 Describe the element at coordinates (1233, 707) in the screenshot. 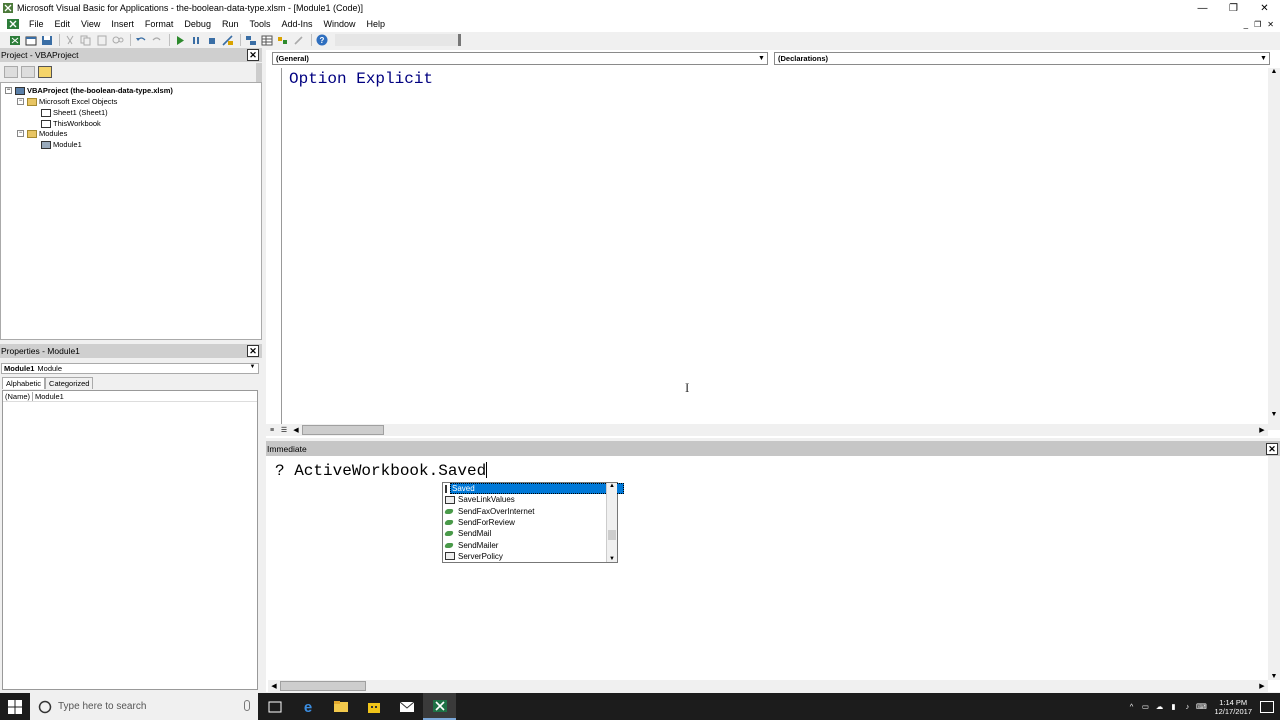

I see `clock: 1:14 PM 12/17/2017` at that location.